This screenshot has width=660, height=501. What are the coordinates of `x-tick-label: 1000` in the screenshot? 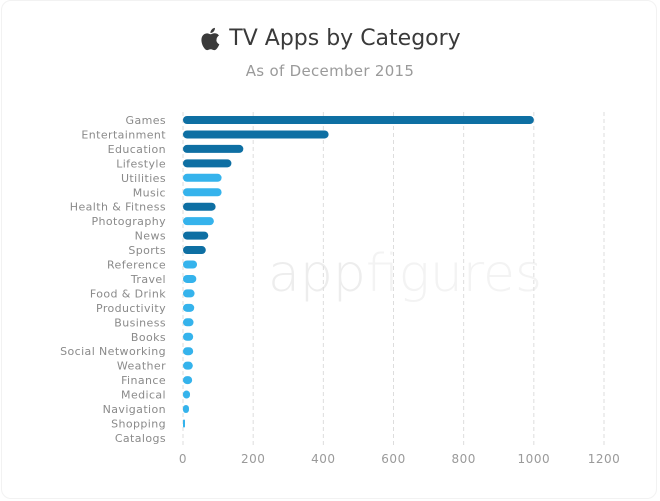 It's located at (534, 459).